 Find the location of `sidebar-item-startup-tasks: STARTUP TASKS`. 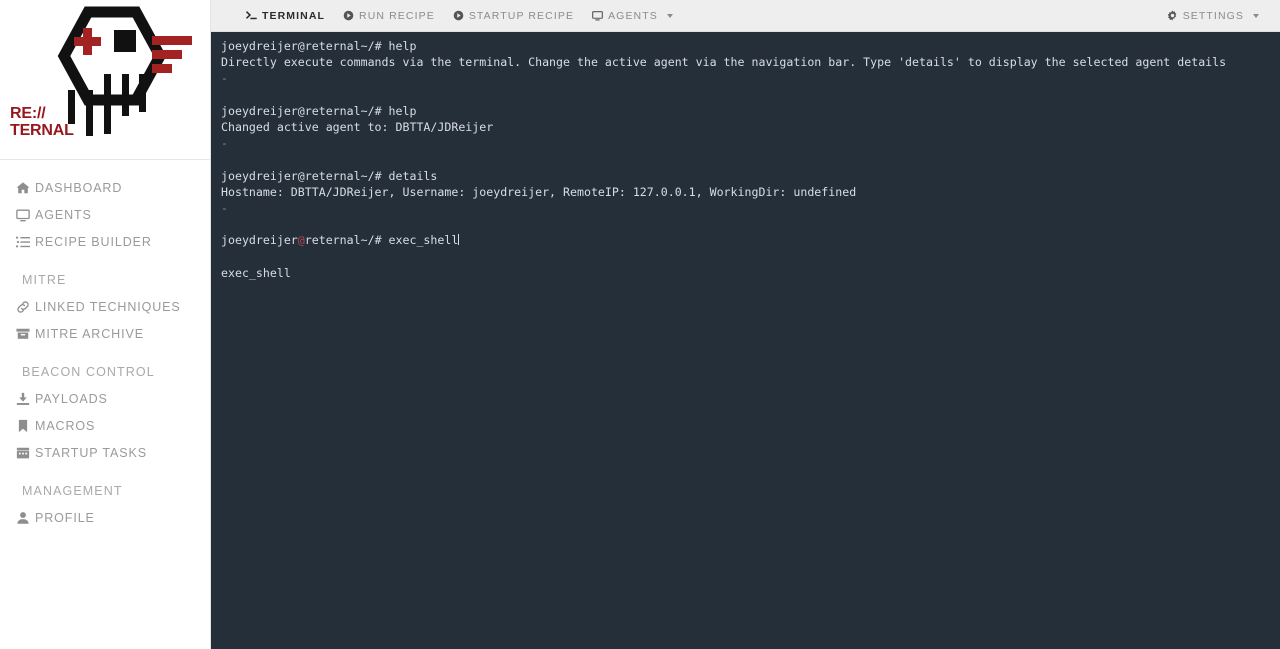

sidebar-item-startup-tasks: STARTUP TASKS is located at coordinates (105, 452).